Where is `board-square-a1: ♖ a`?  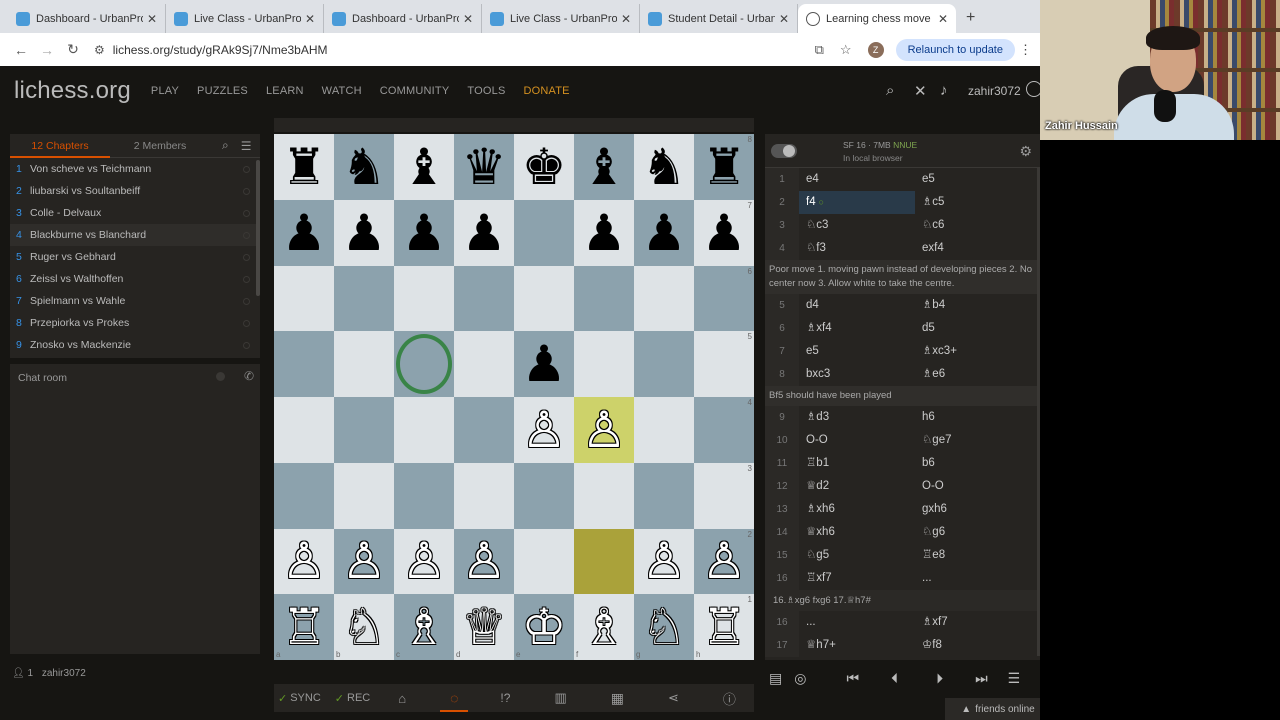 board-square-a1: ♖ a is located at coordinates (304, 627).